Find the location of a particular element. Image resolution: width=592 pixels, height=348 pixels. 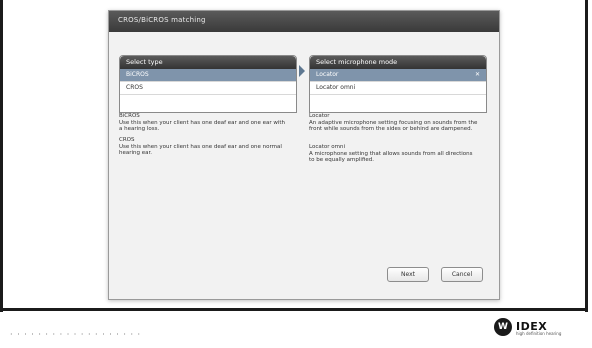

type-panel: Select type BiCROS CROS is located at coordinates (208, 84).